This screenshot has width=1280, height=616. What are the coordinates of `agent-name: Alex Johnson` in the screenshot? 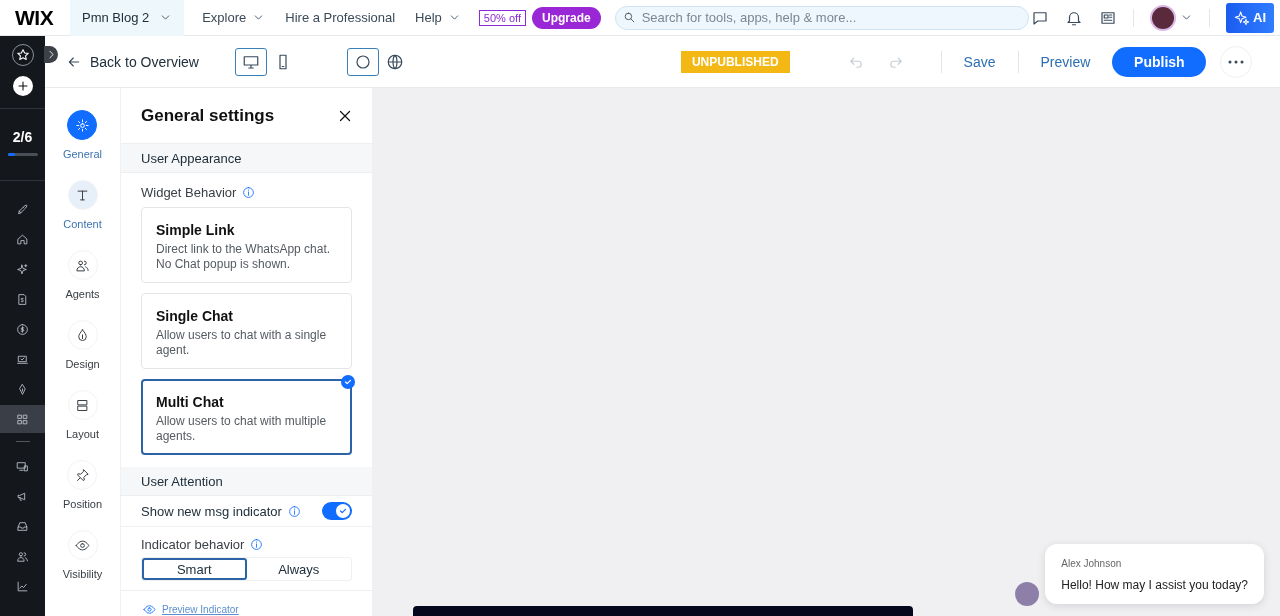 It's located at (1092, 563).